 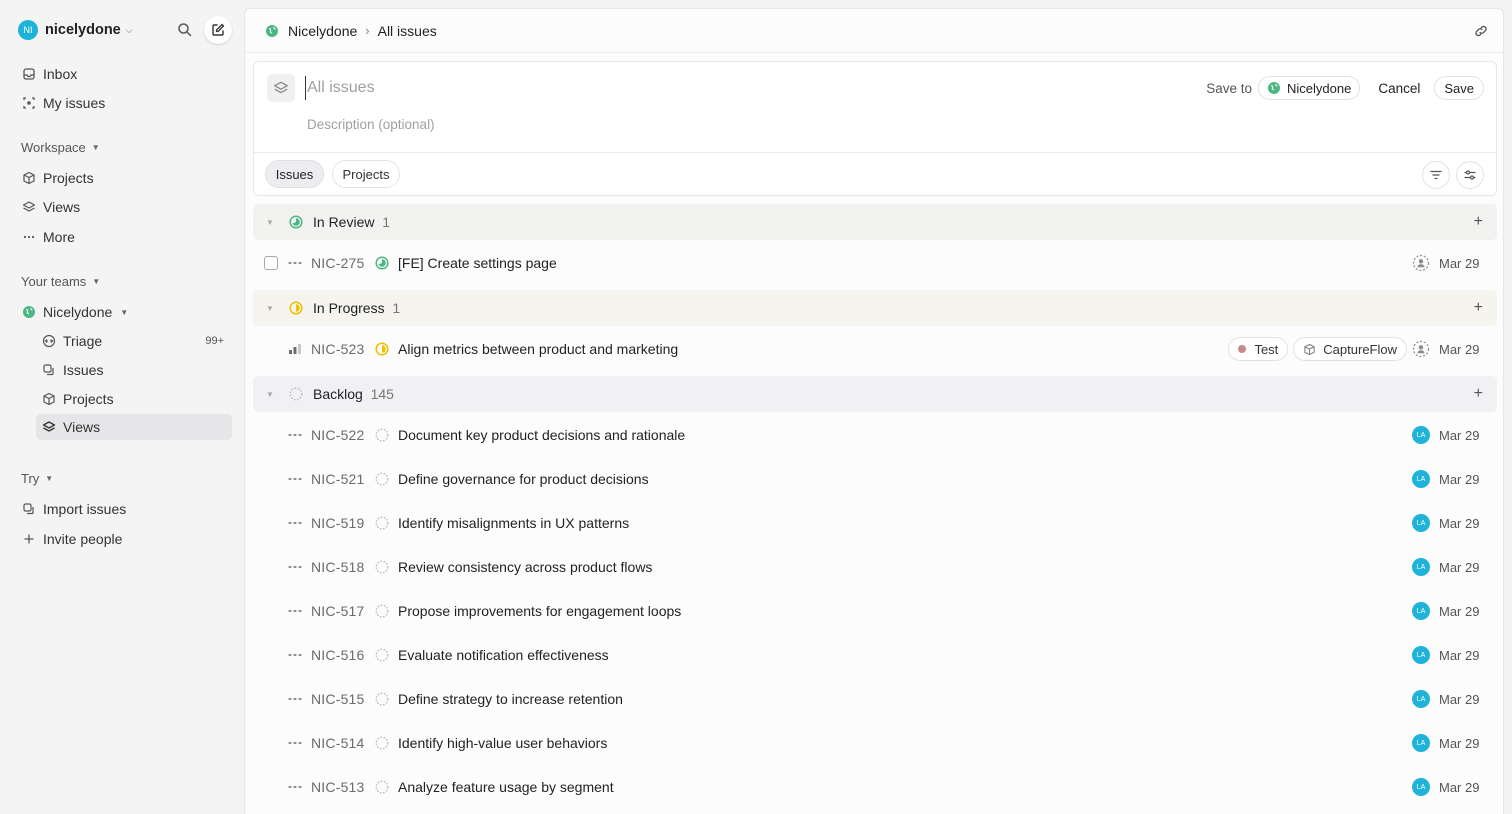 I want to click on sidebar-item-label: Projects, so click(x=68, y=178).